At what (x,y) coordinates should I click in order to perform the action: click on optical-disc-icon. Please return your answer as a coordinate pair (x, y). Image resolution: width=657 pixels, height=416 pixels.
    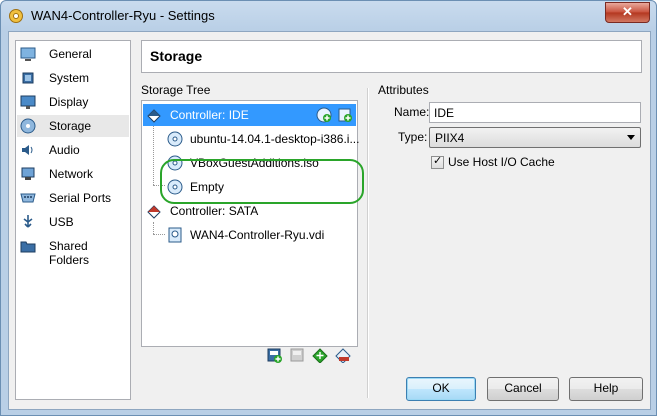
    Looking at the image, I should click on (175, 139).